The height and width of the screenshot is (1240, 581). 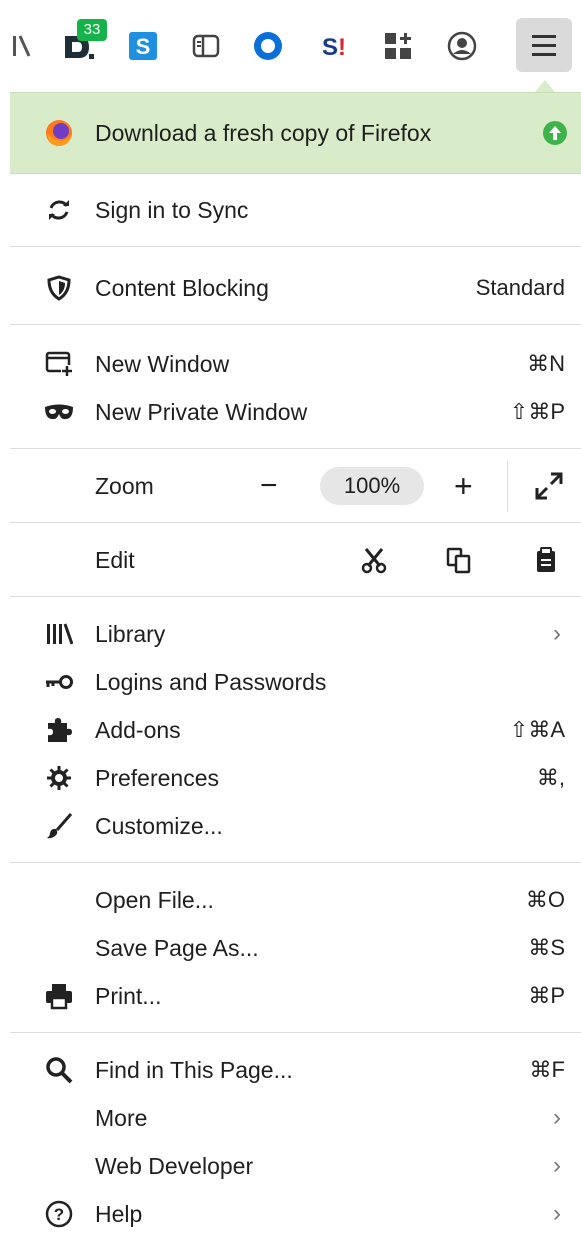 I want to click on gear-icon, so click(x=59, y=778).